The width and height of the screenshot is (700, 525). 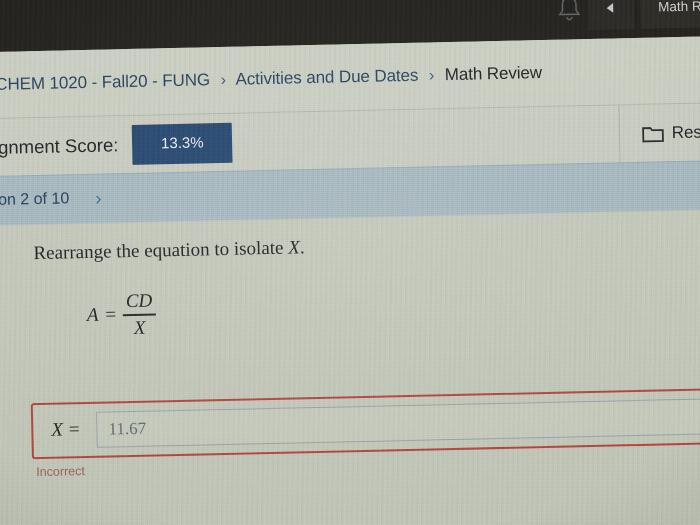 I want to click on score-bar-spacer, so click(x=425, y=138).